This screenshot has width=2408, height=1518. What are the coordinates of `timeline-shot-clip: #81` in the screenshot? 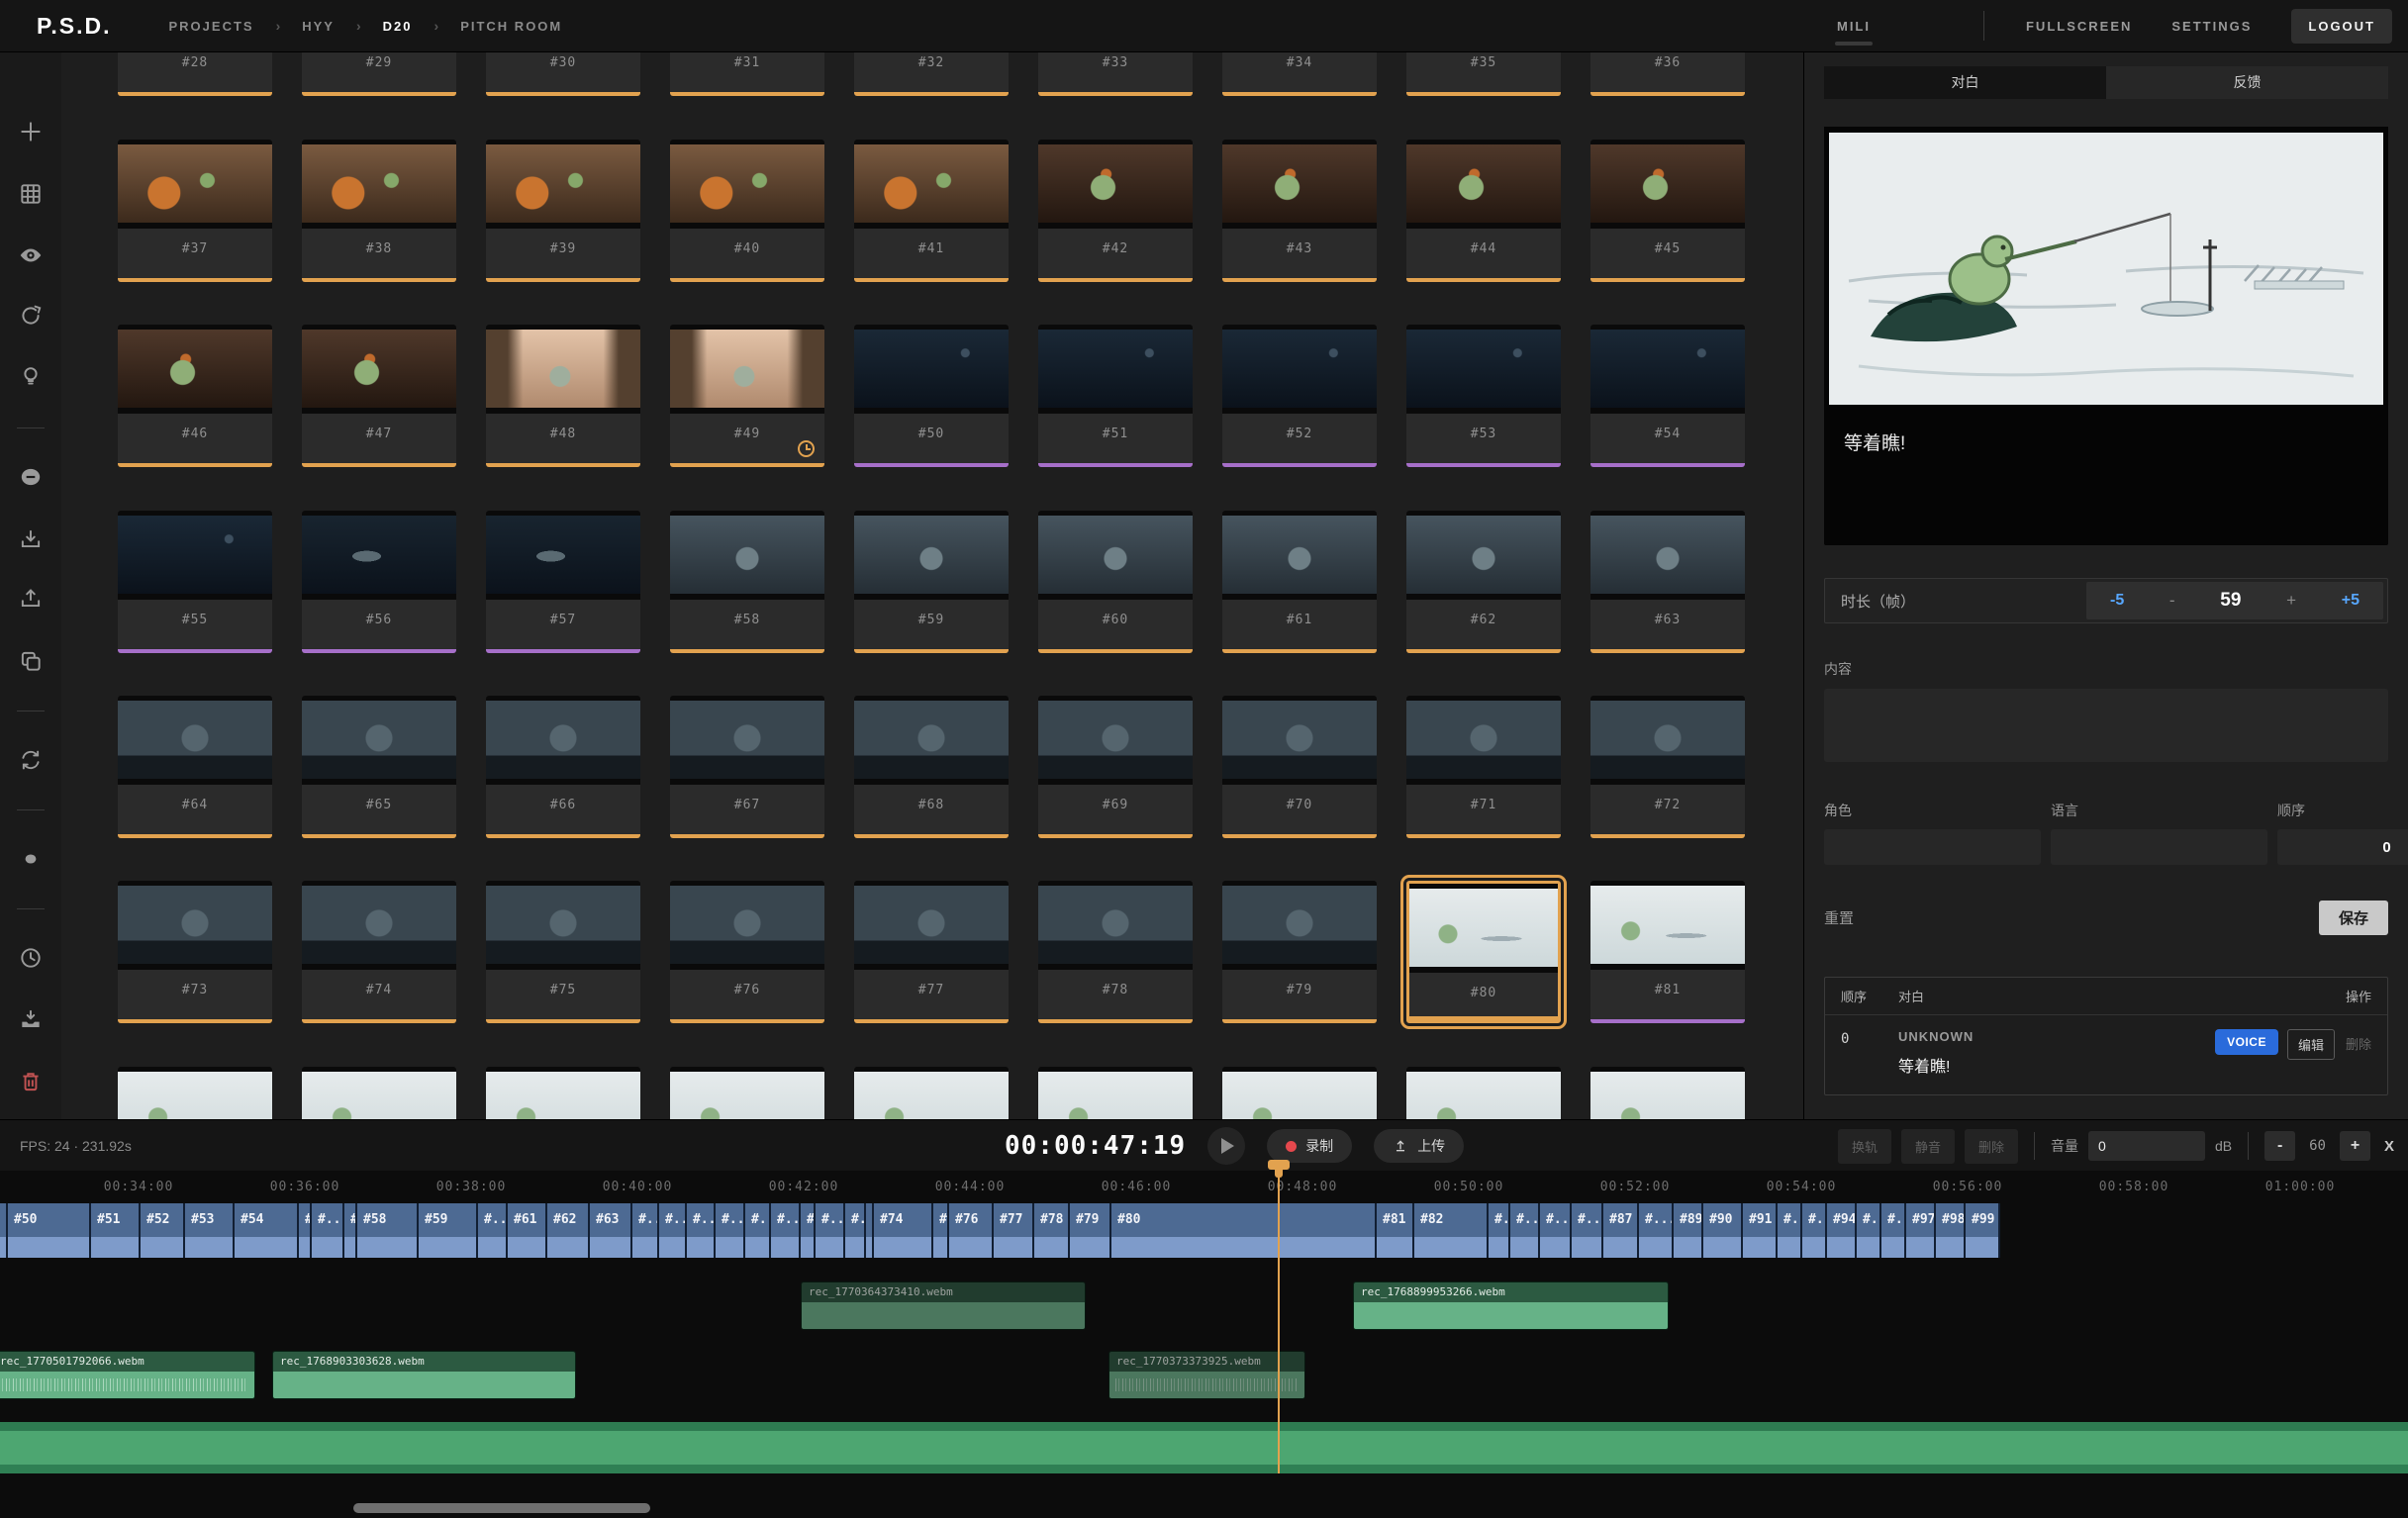 It's located at (1395, 1230).